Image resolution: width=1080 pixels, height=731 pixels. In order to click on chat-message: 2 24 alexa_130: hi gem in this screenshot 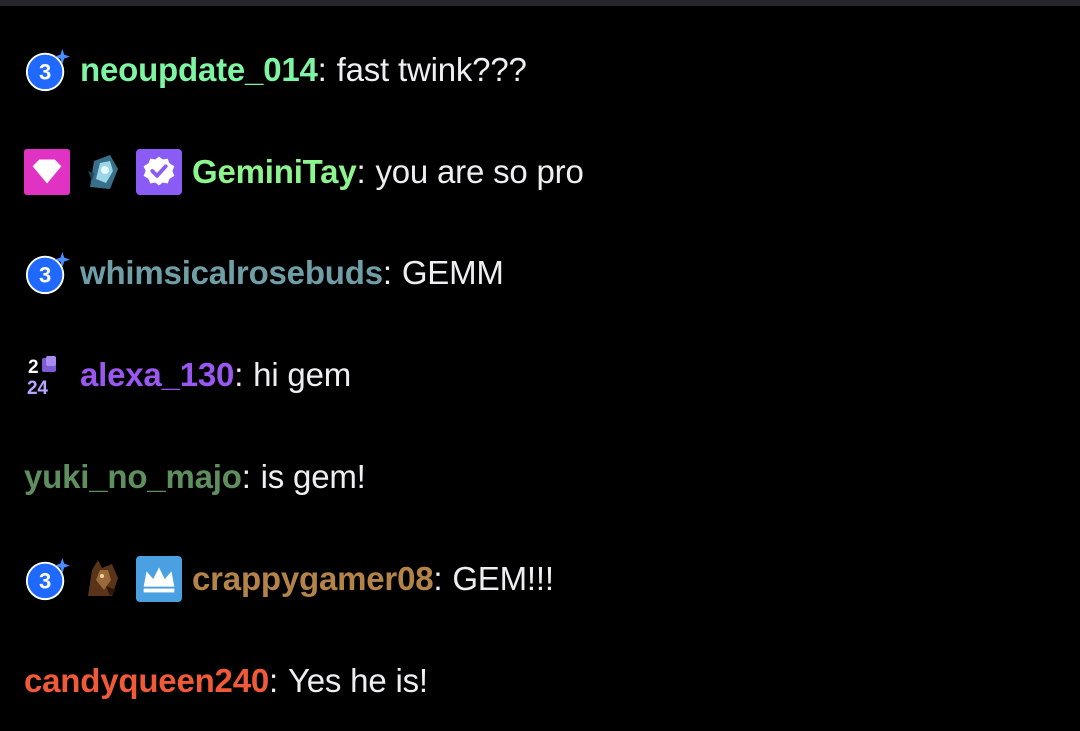, I will do `click(187, 375)`.